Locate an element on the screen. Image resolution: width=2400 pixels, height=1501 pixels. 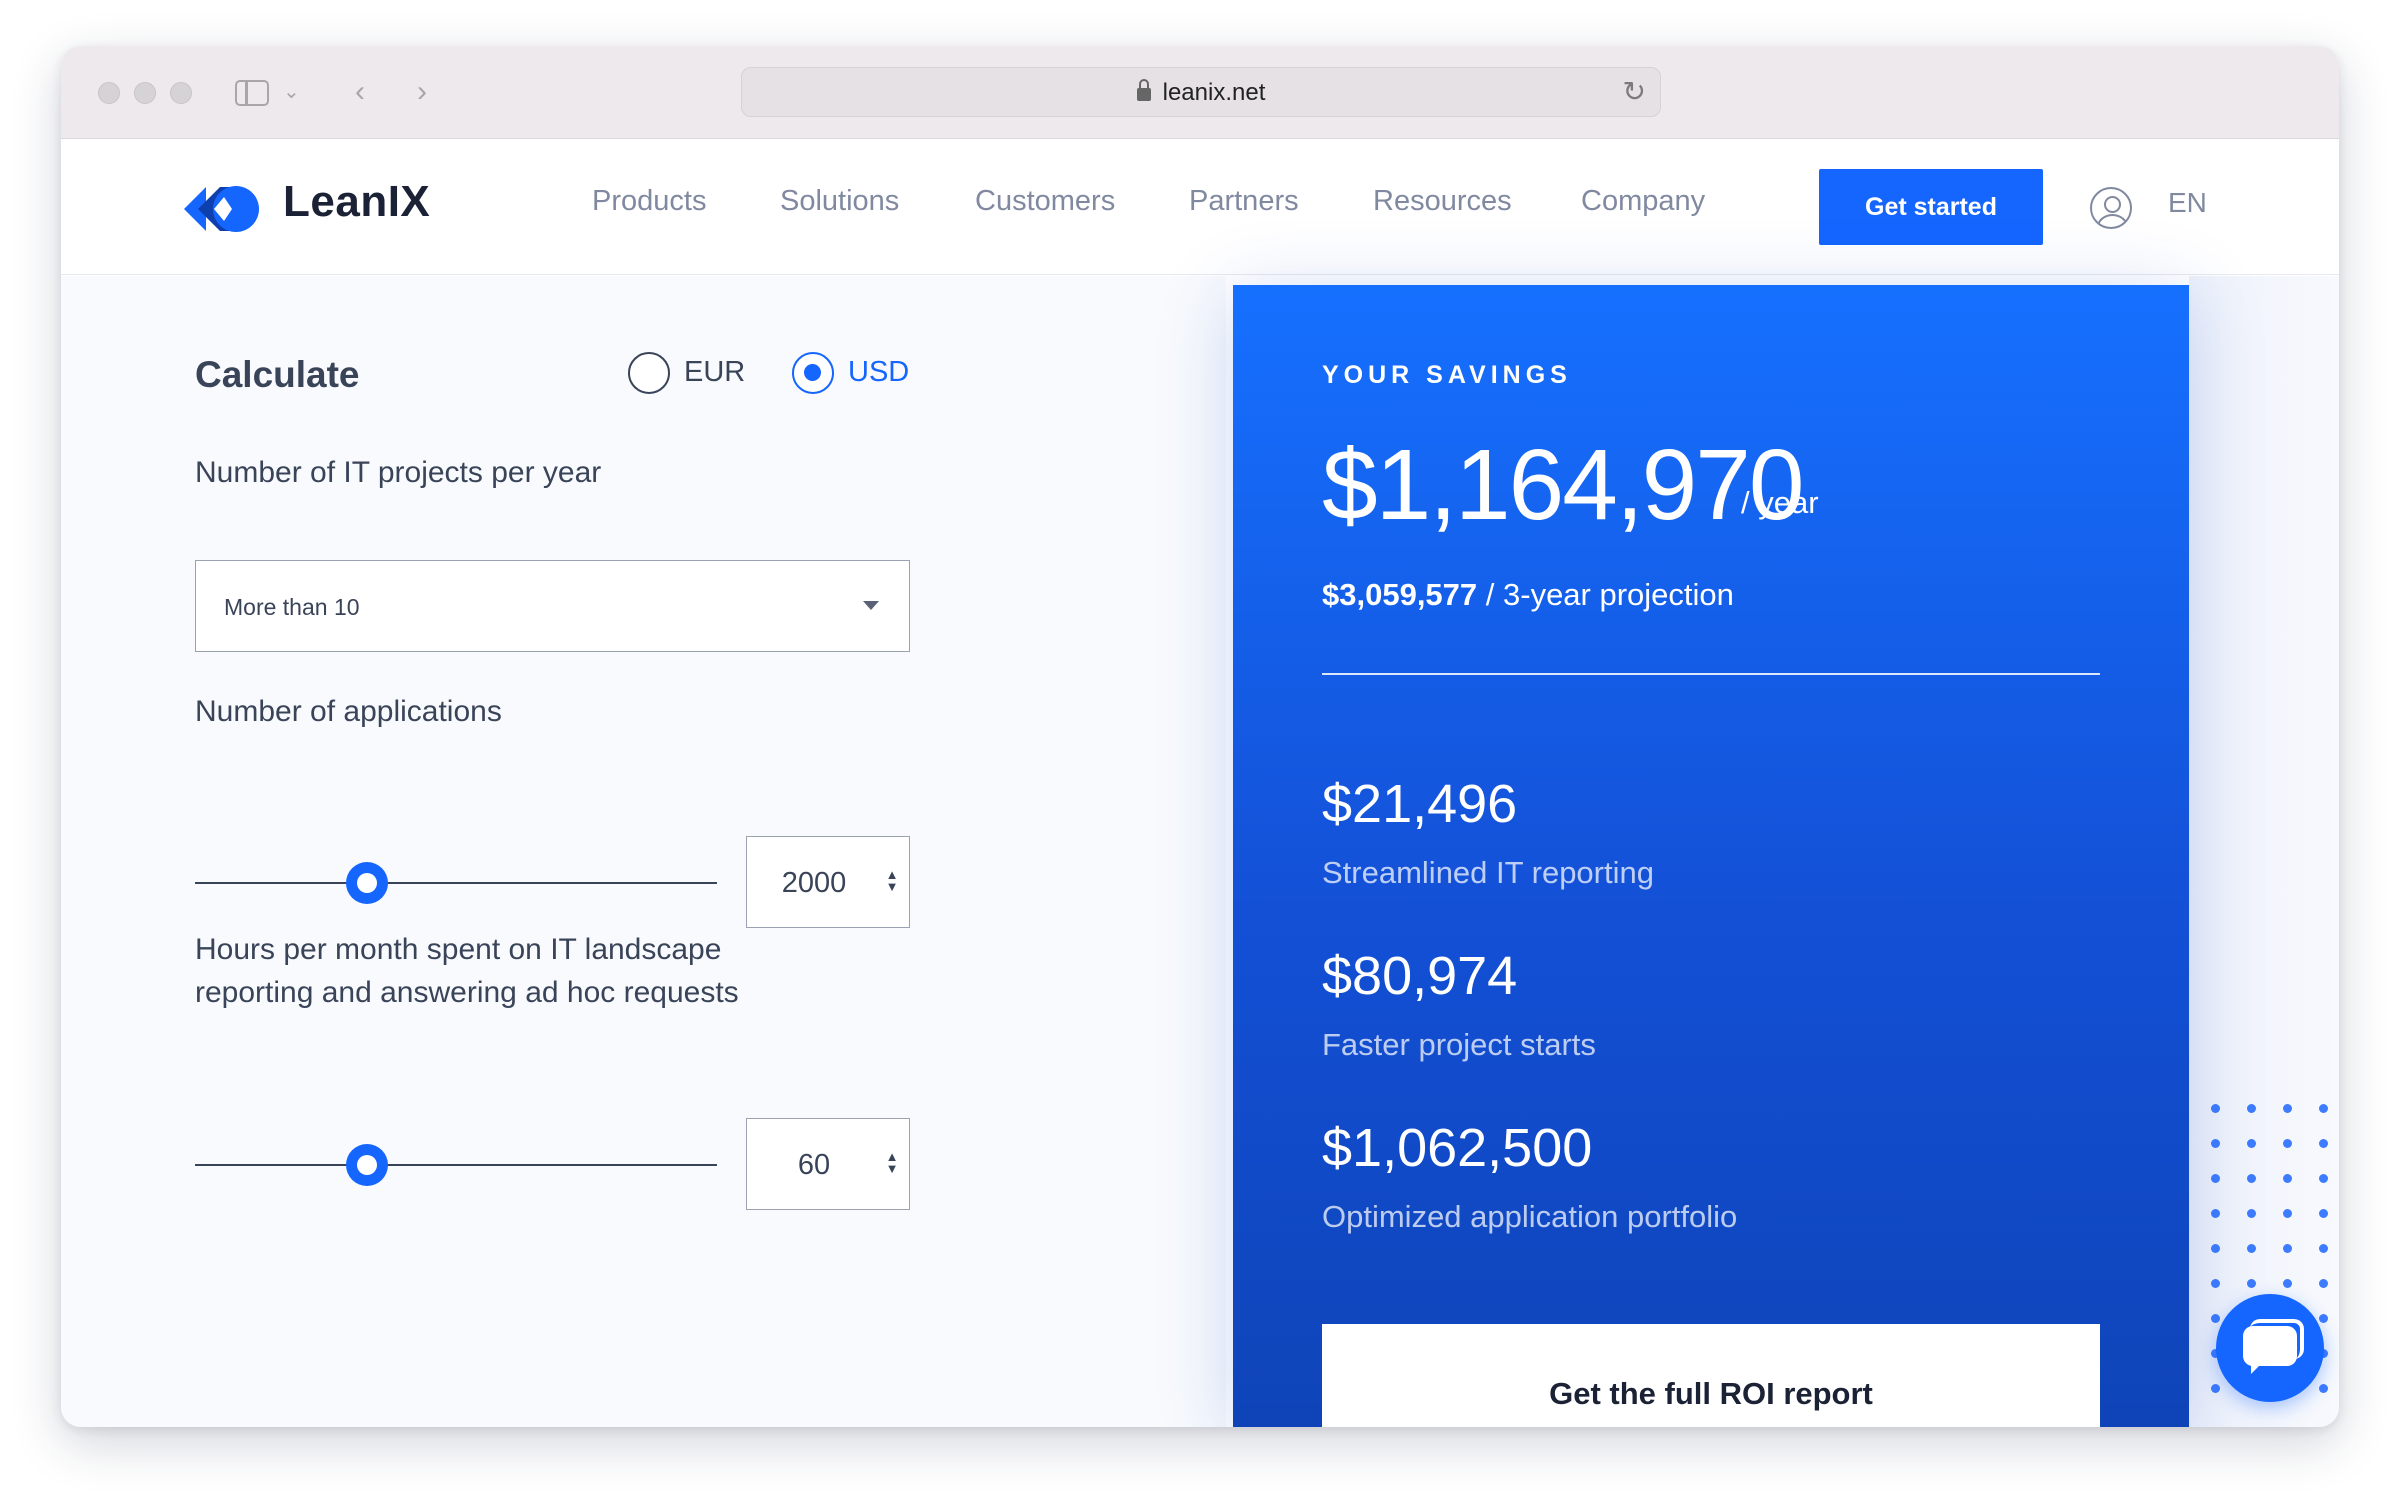
nav-customers: Customers is located at coordinates (1045, 201).